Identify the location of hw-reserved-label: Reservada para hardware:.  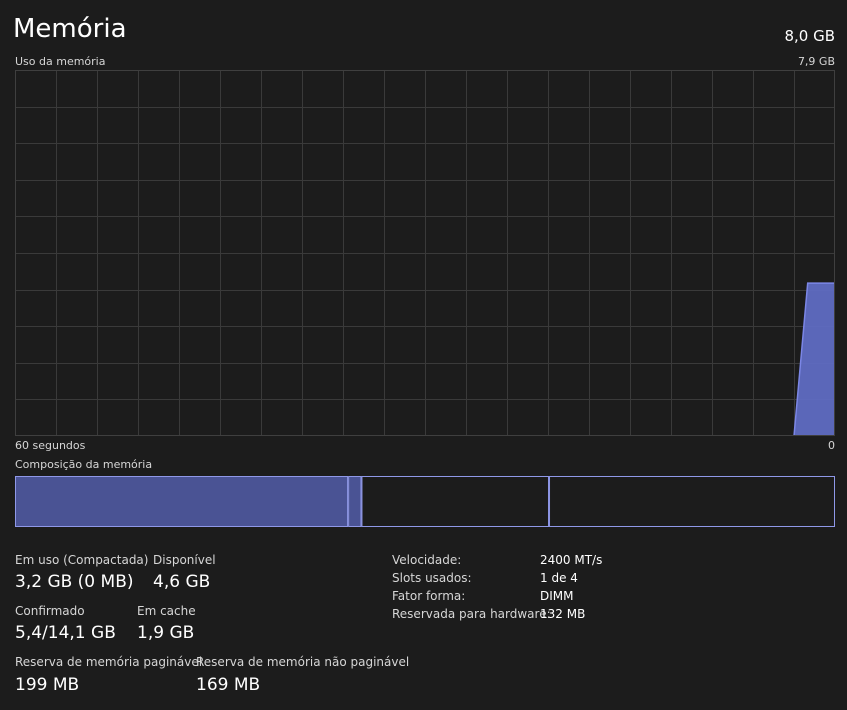
(471, 614).